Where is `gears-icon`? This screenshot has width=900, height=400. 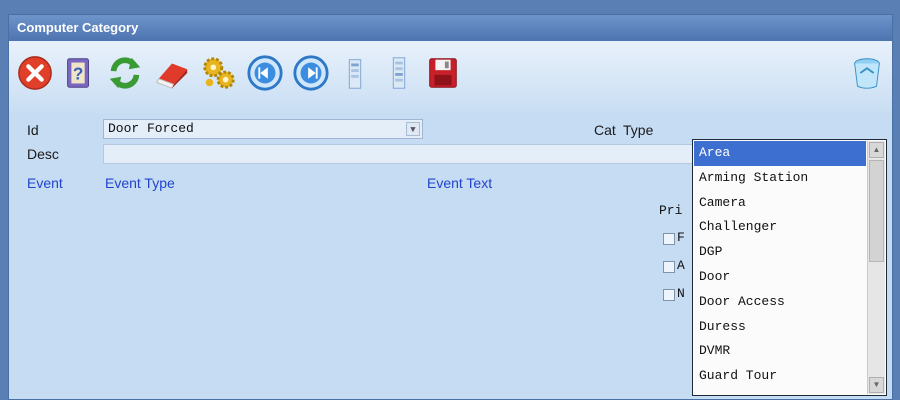 gears-icon is located at coordinates (219, 73).